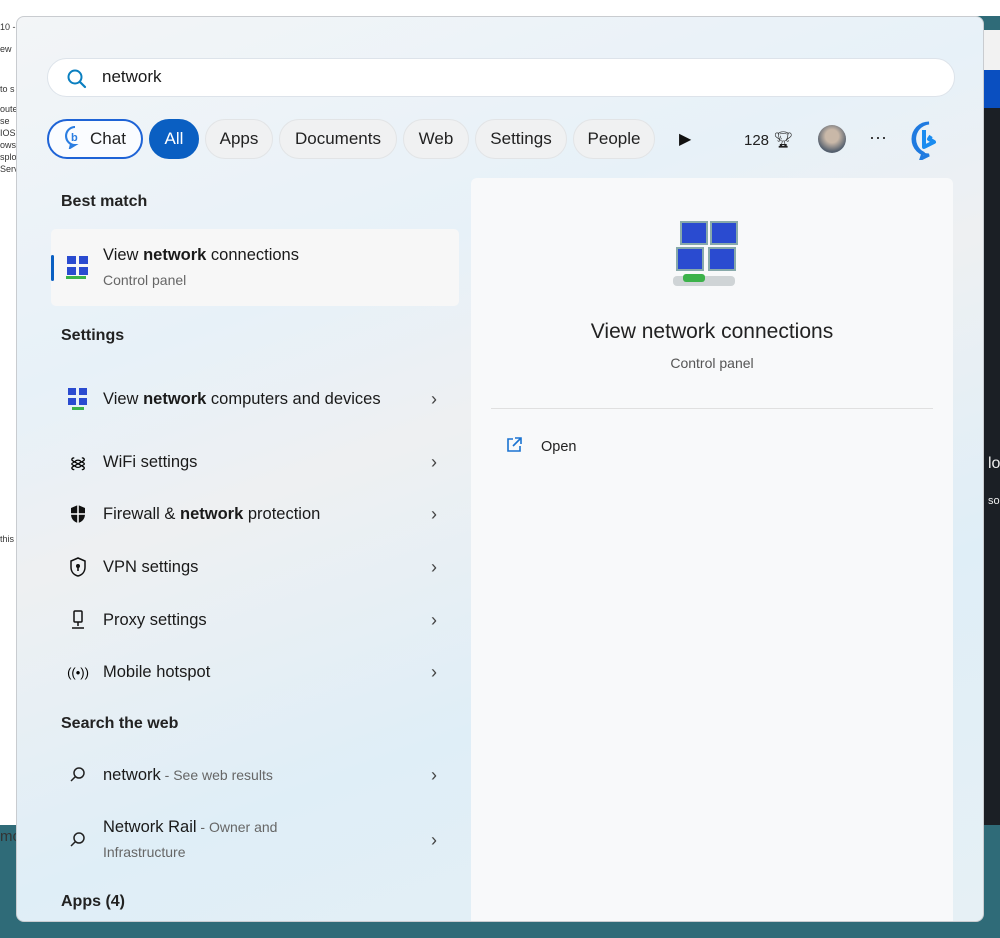 Image resolution: width=1000 pixels, height=938 pixels. Describe the element at coordinates (338, 139) in the screenshot. I see `filter-documents: Documents` at that location.